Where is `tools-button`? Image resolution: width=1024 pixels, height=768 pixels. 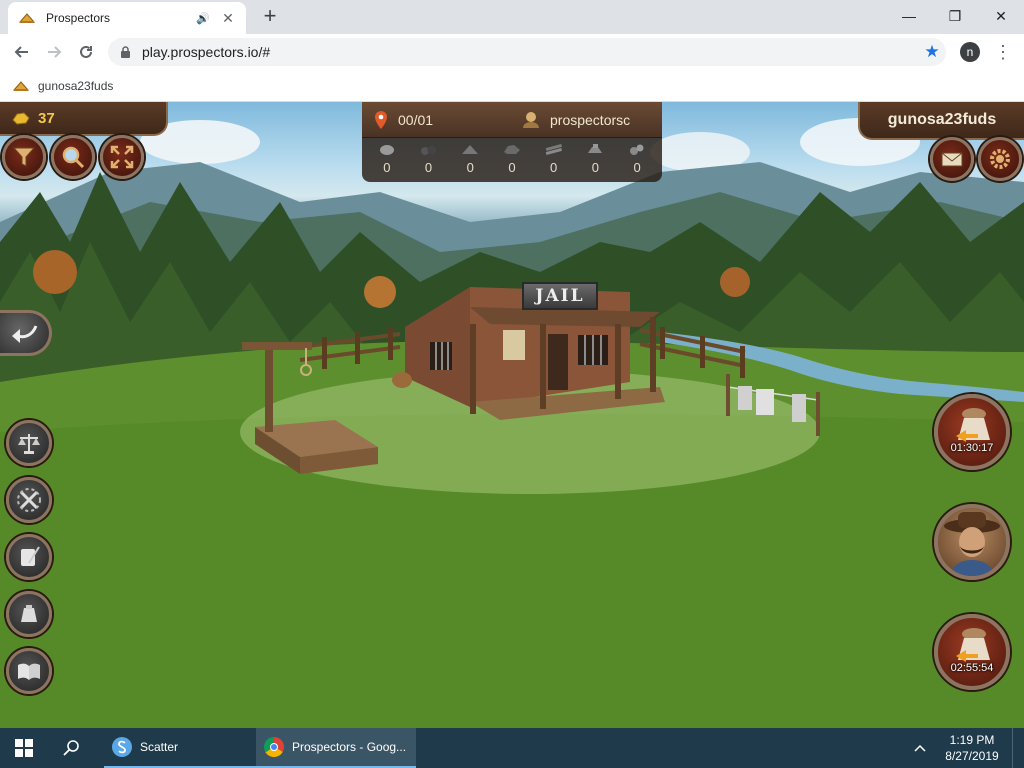 tools-button is located at coordinates (29, 500).